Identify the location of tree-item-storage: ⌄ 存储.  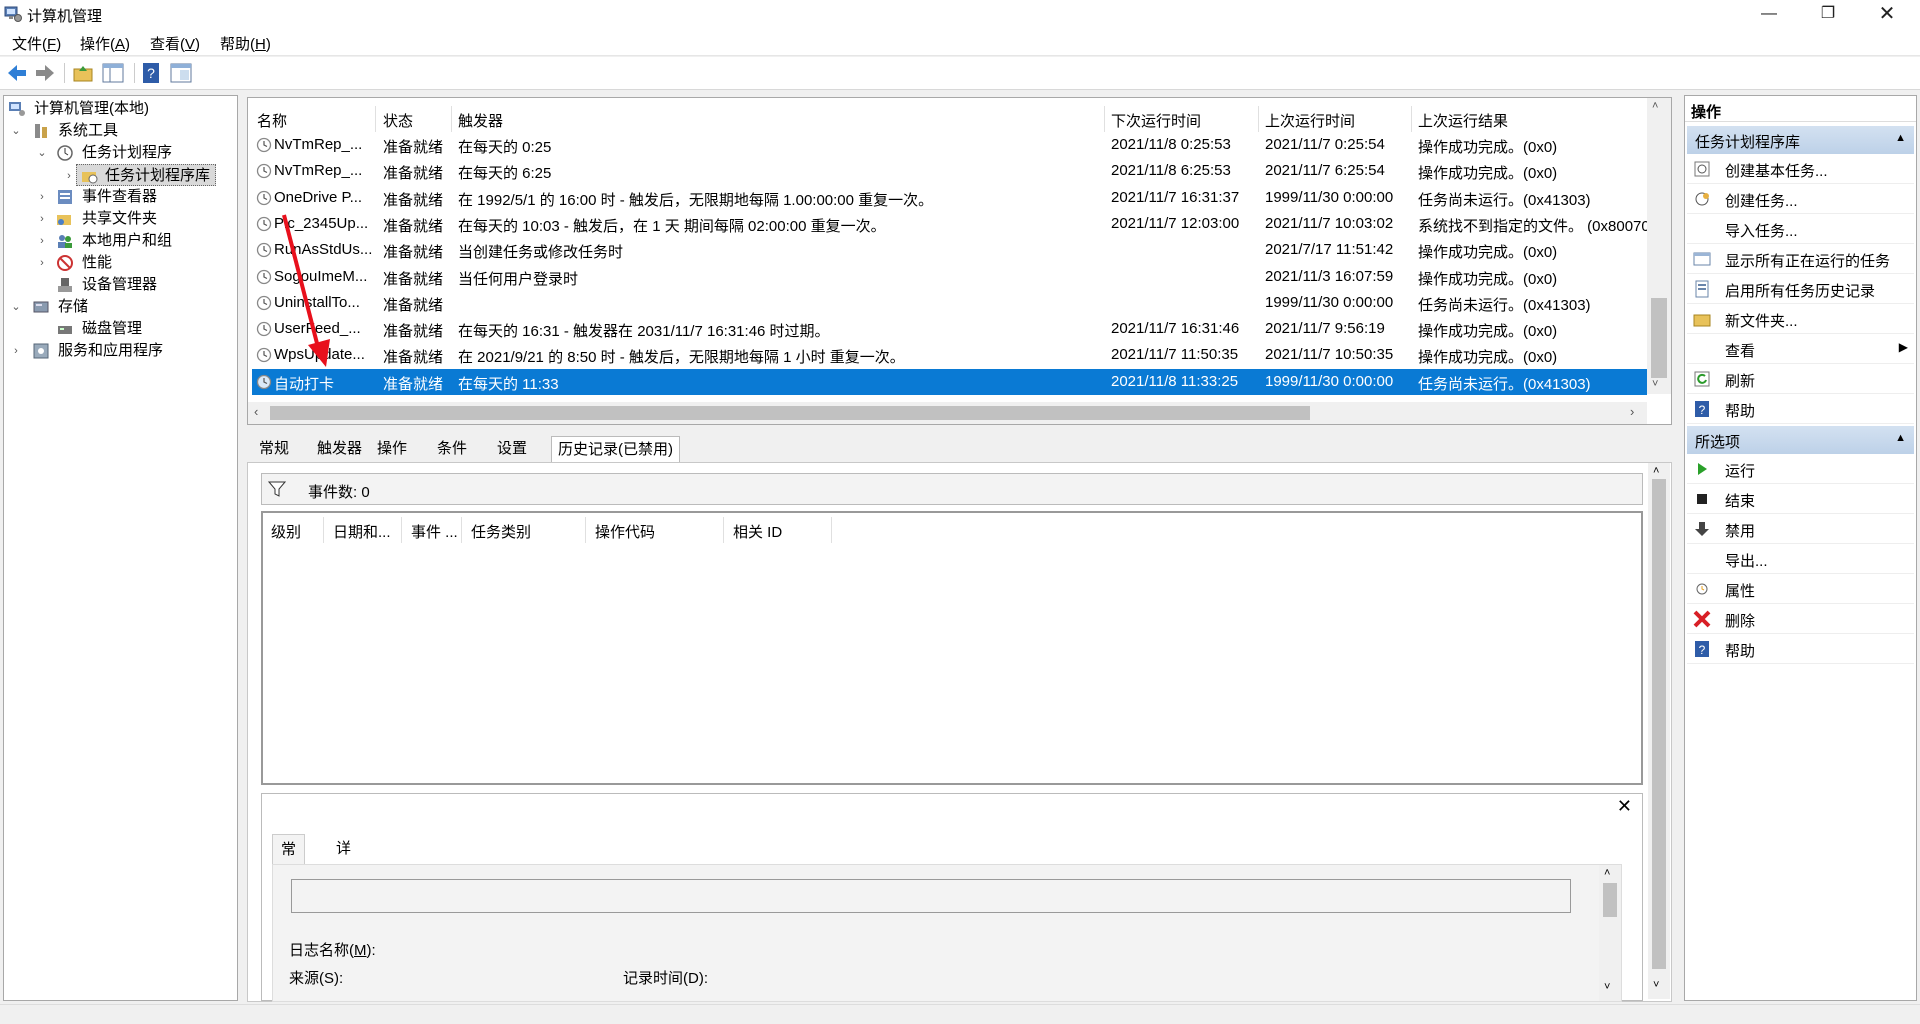
(120, 307).